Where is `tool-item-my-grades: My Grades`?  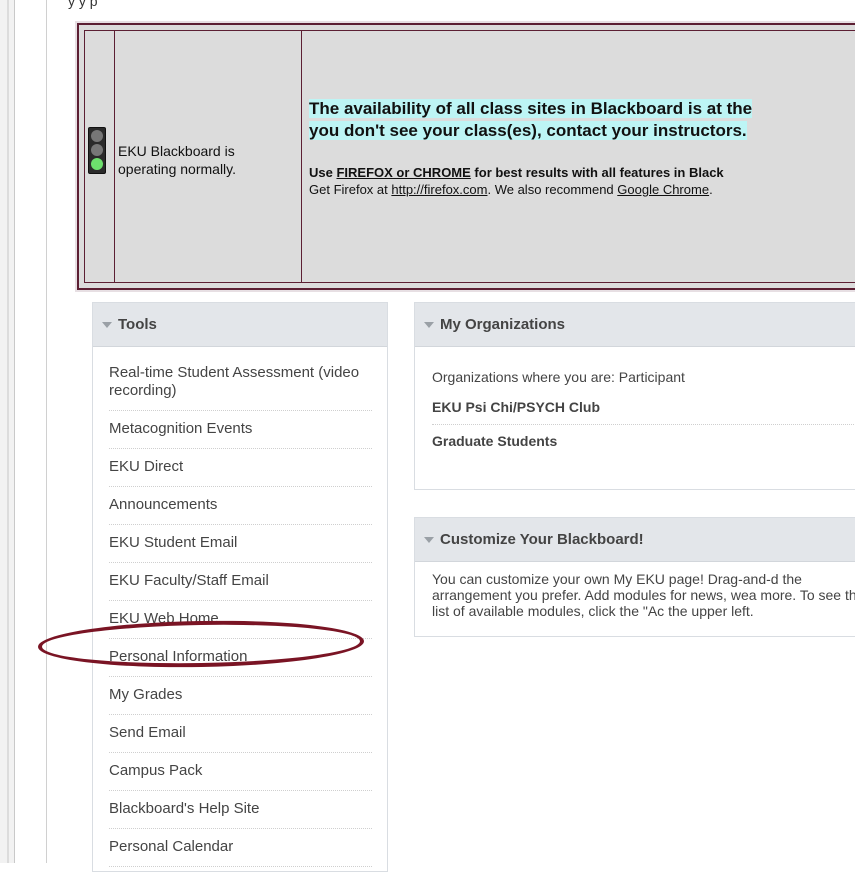
tool-item-my-grades: My Grades is located at coordinates (240, 696).